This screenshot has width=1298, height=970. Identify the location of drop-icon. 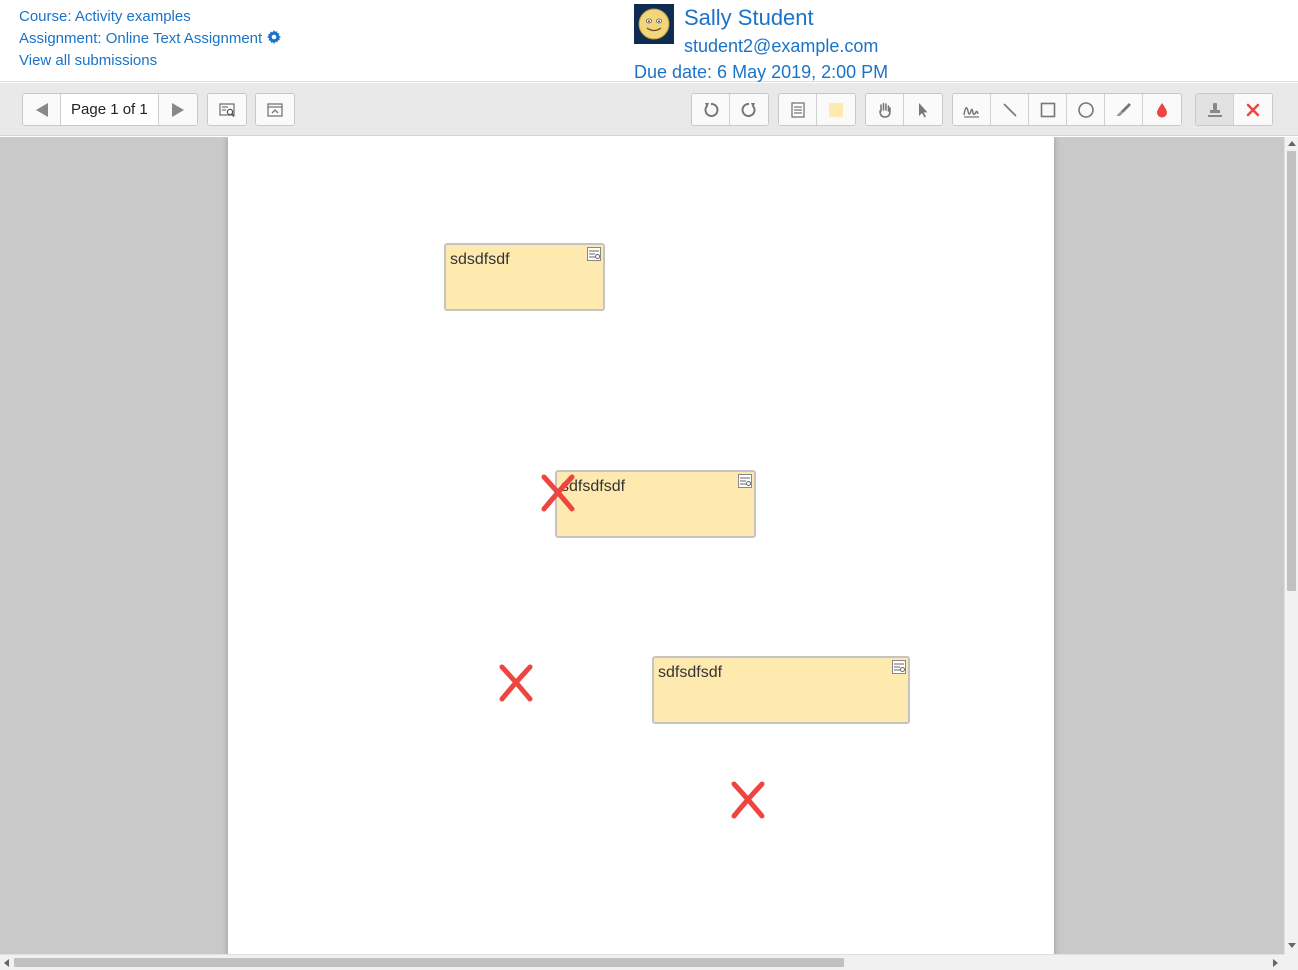
(1162, 109).